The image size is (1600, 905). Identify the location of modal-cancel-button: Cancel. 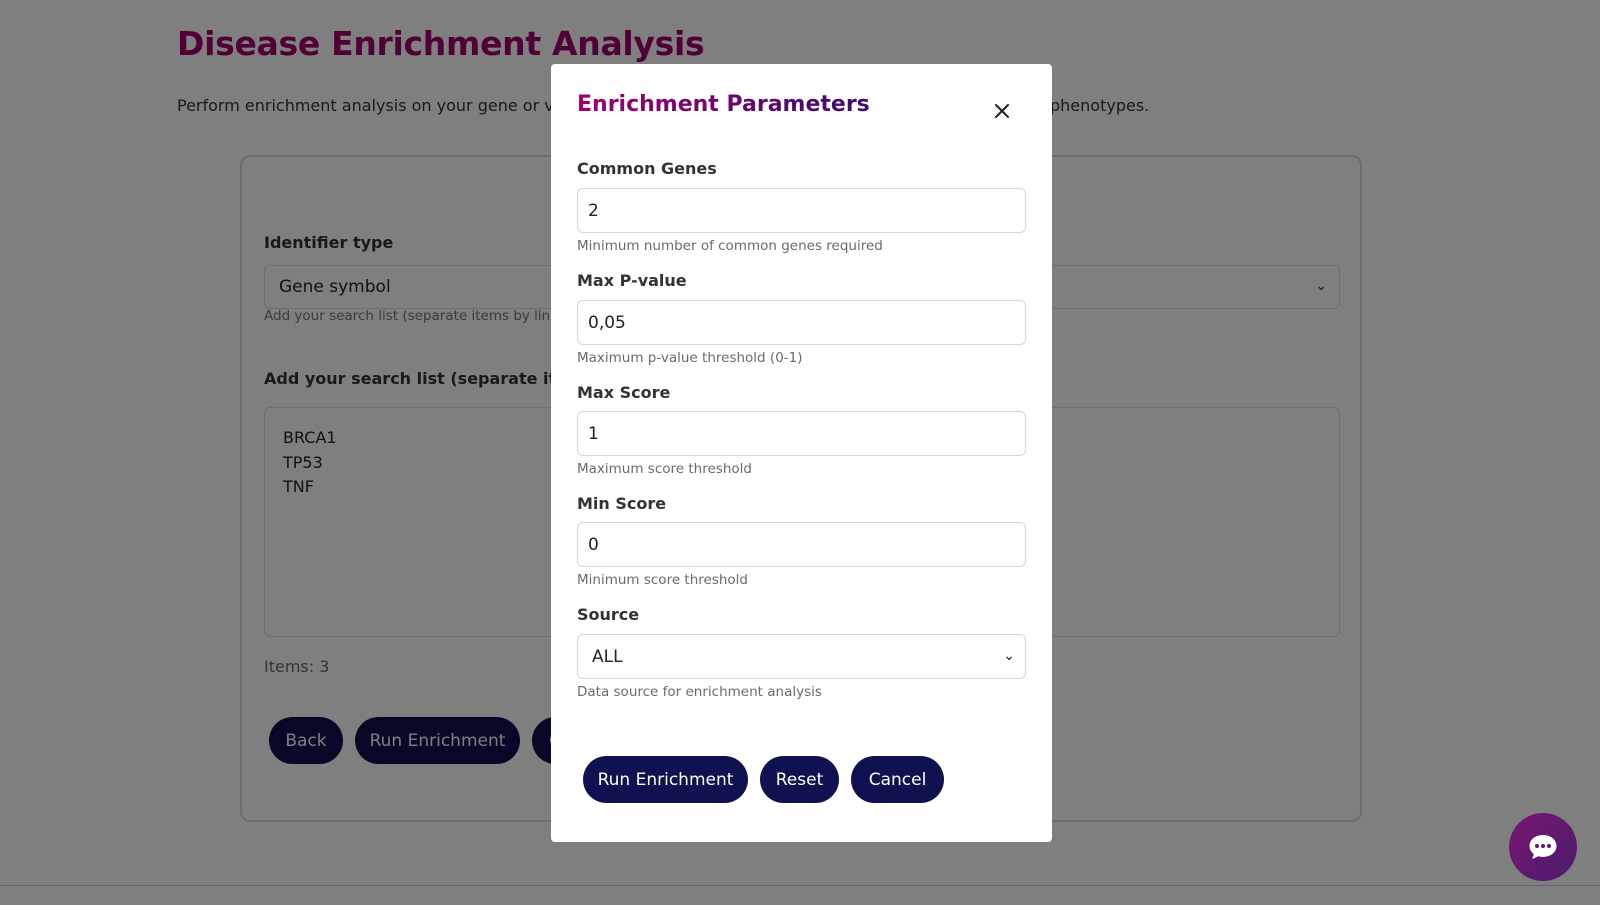
(897, 779).